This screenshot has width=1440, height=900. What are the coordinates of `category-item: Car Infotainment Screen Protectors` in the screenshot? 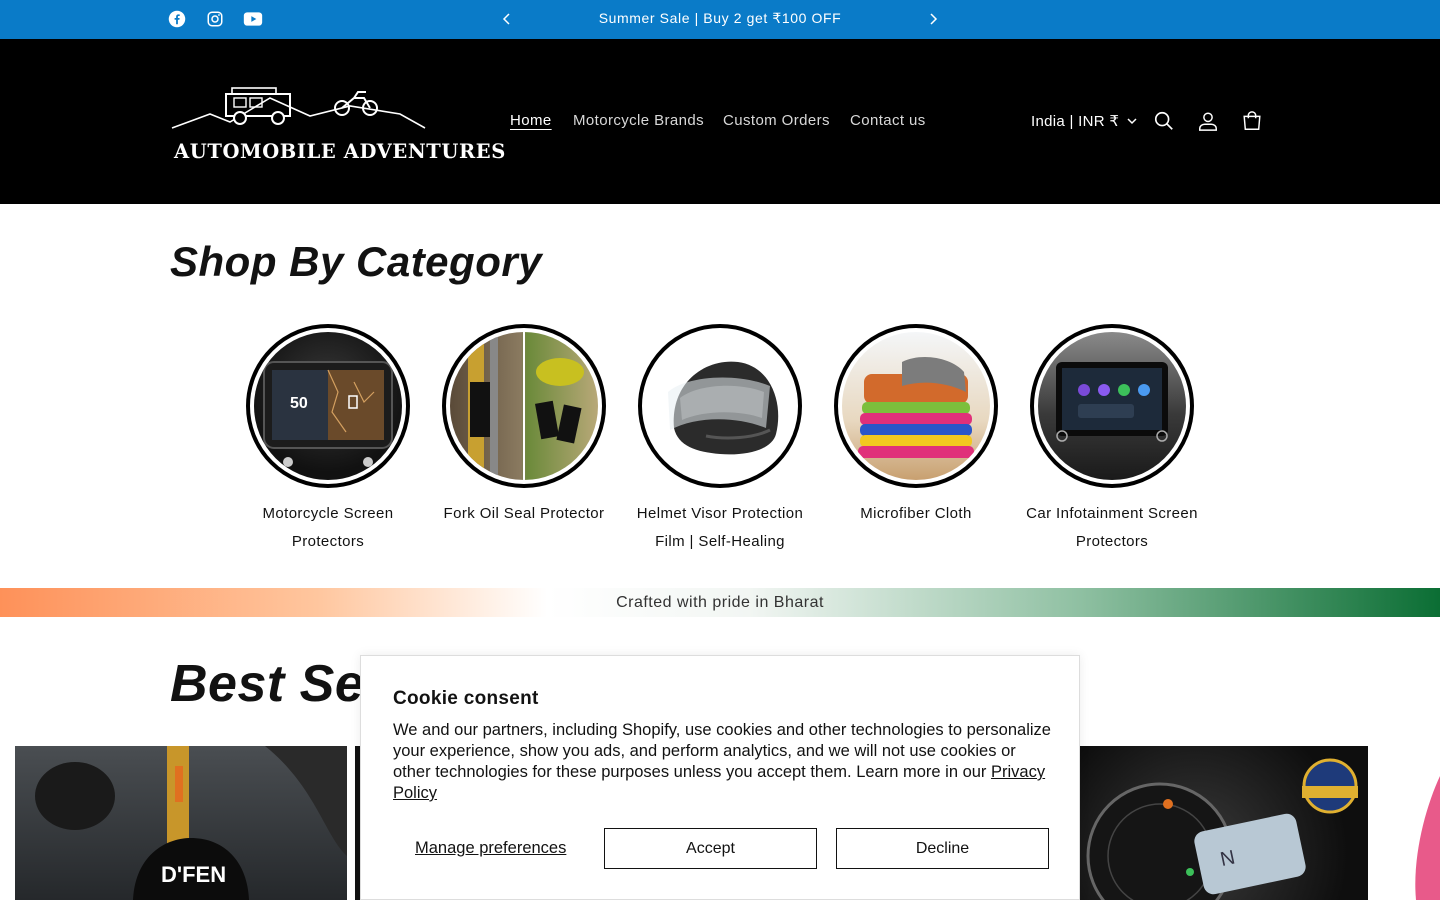 It's located at (1112, 440).